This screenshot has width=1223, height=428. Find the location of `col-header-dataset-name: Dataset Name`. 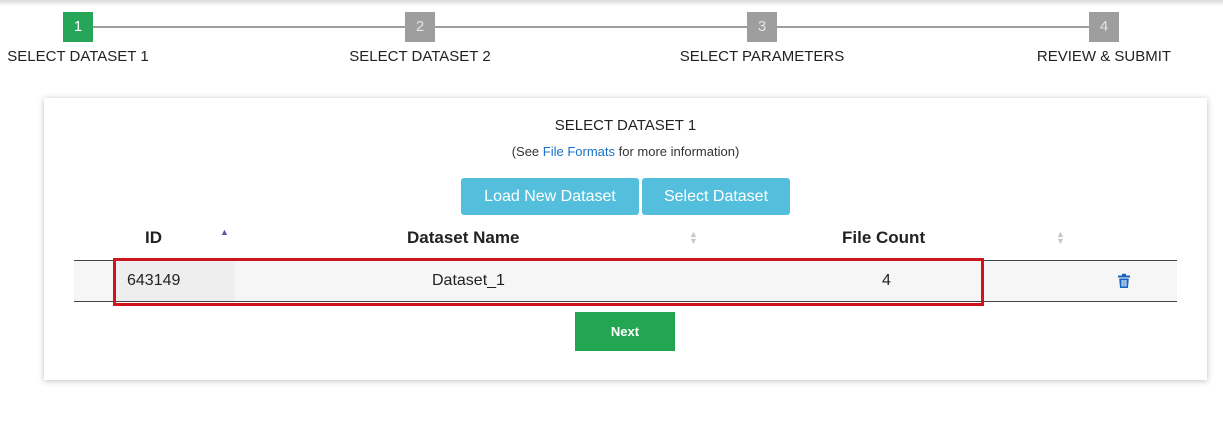

col-header-dataset-name: Dataset Name is located at coordinates (463, 238).